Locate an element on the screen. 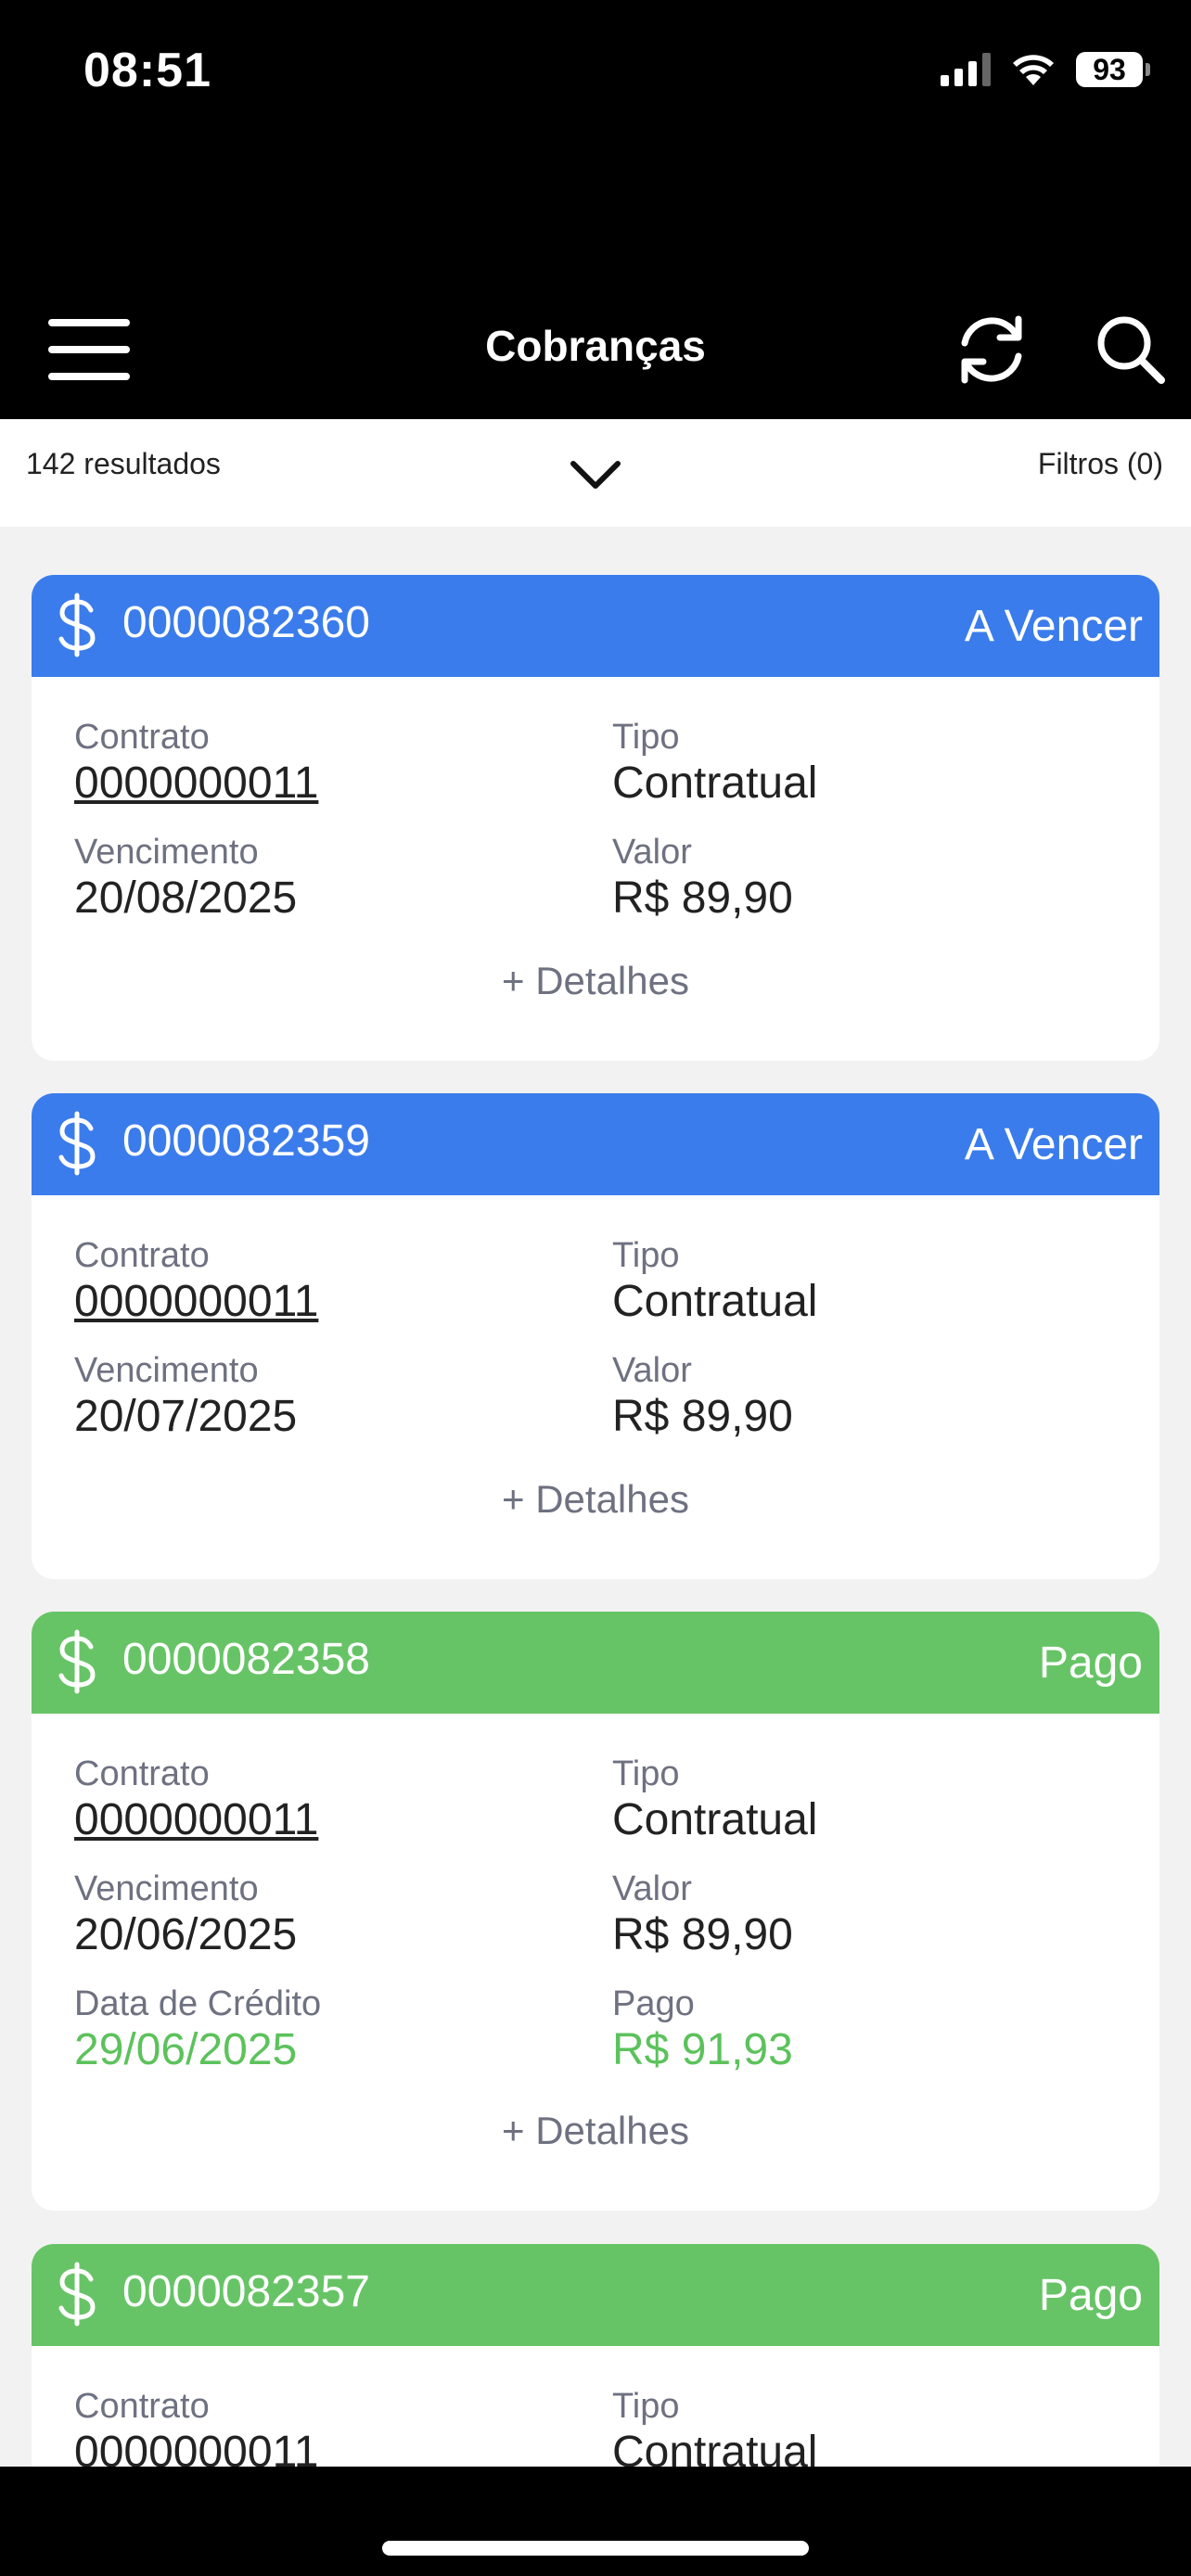 The width and height of the screenshot is (1191, 2576). home-indicator is located at coordinates (595, 2548).